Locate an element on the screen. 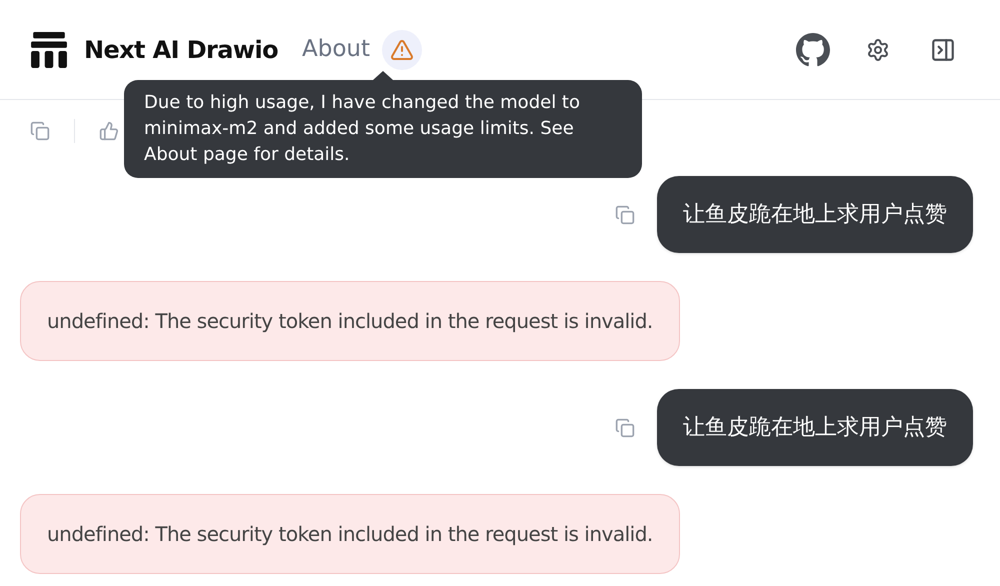 This screenshot has height=586, width=1000. settings-icon is located at coordinates (878, 50).